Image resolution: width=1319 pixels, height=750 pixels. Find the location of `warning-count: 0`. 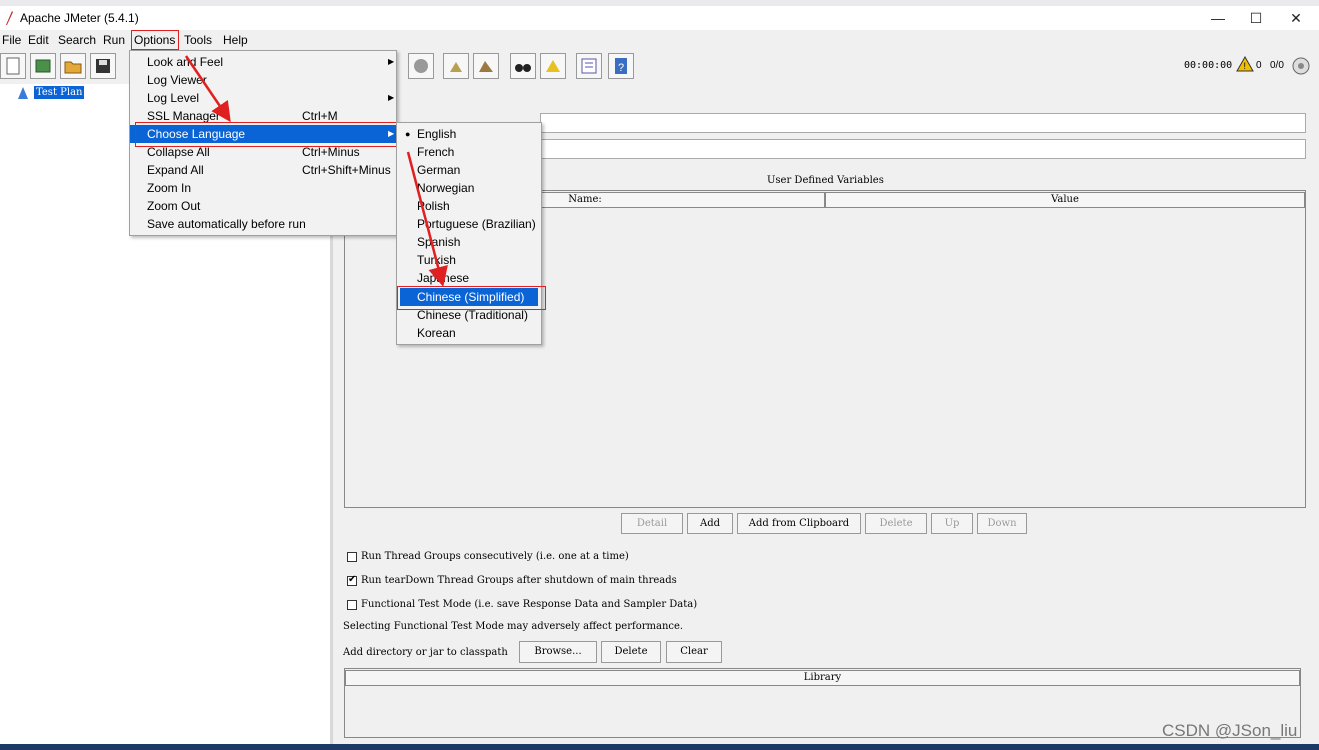

warning-count: 0 is located at coordinates (1259, 65).